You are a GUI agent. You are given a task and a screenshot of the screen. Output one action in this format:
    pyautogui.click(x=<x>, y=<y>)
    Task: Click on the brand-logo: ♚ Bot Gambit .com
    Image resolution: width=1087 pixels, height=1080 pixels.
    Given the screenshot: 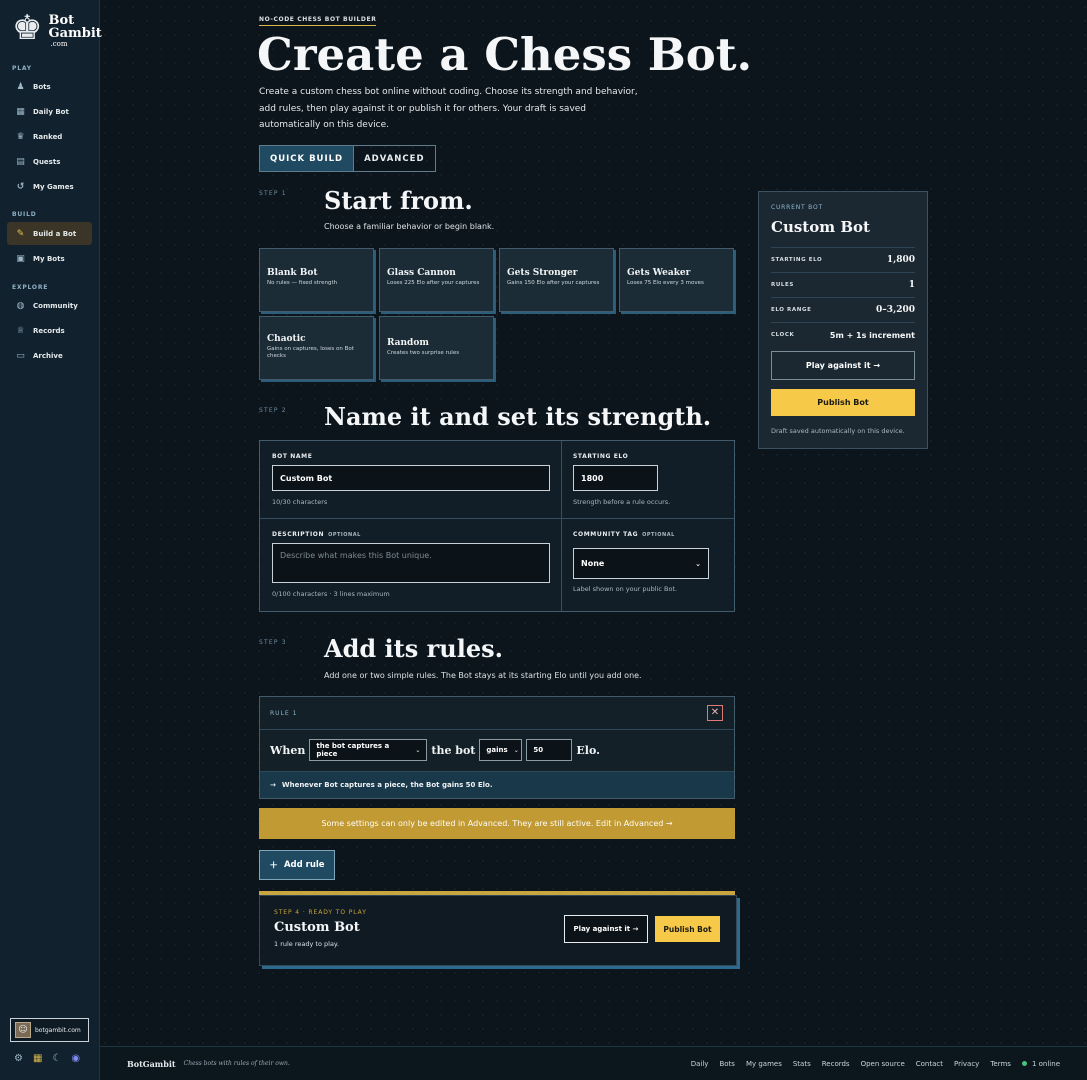 What is the action you would take?
    pyautogui.click(x=57, y=29)
    